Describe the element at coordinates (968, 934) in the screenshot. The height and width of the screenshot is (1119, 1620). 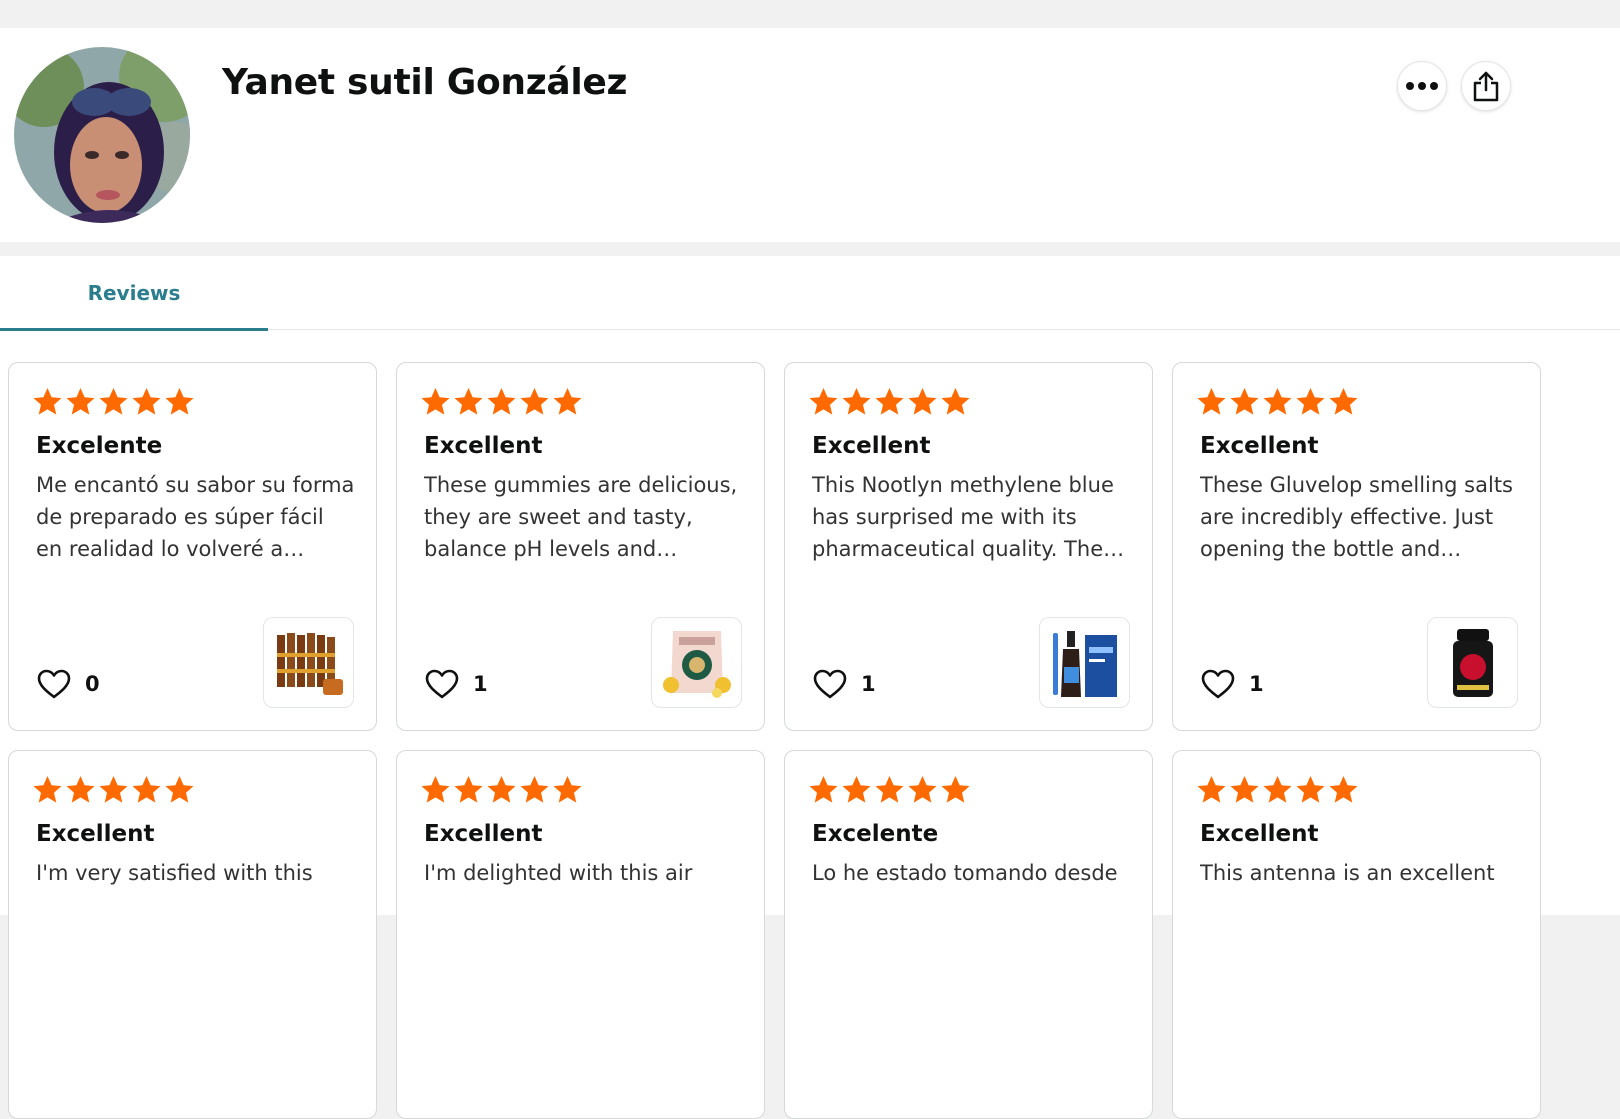
I see `review-card: Excelente Lo he estado tomando desde` at that location.